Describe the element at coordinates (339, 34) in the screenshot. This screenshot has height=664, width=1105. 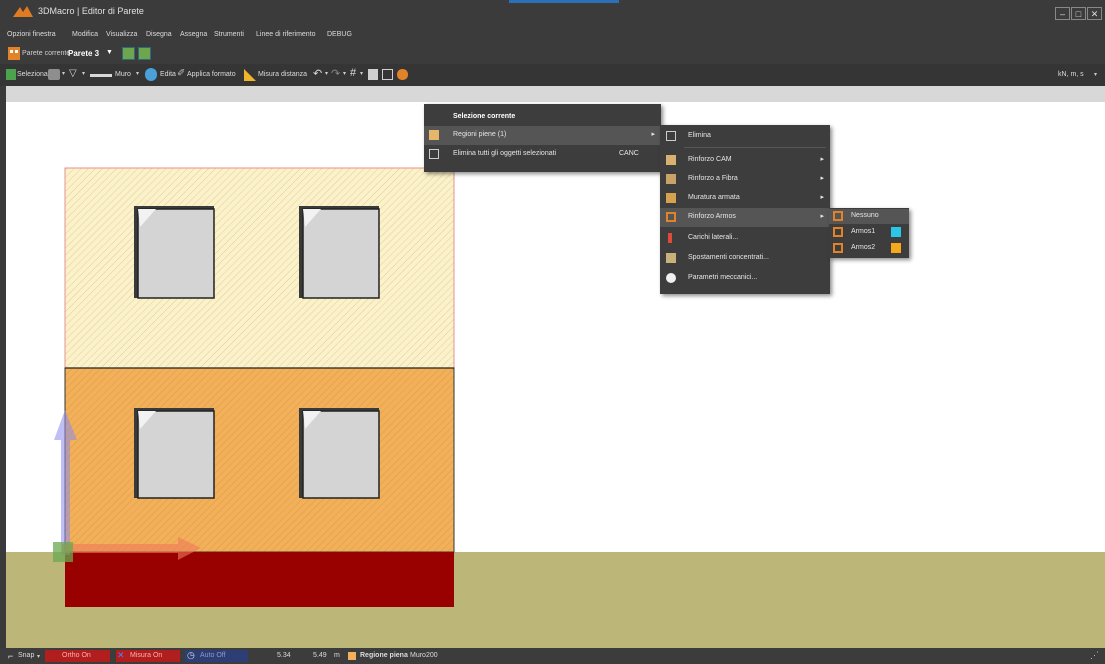
I see `menu-debug: DEBUG` at that location.